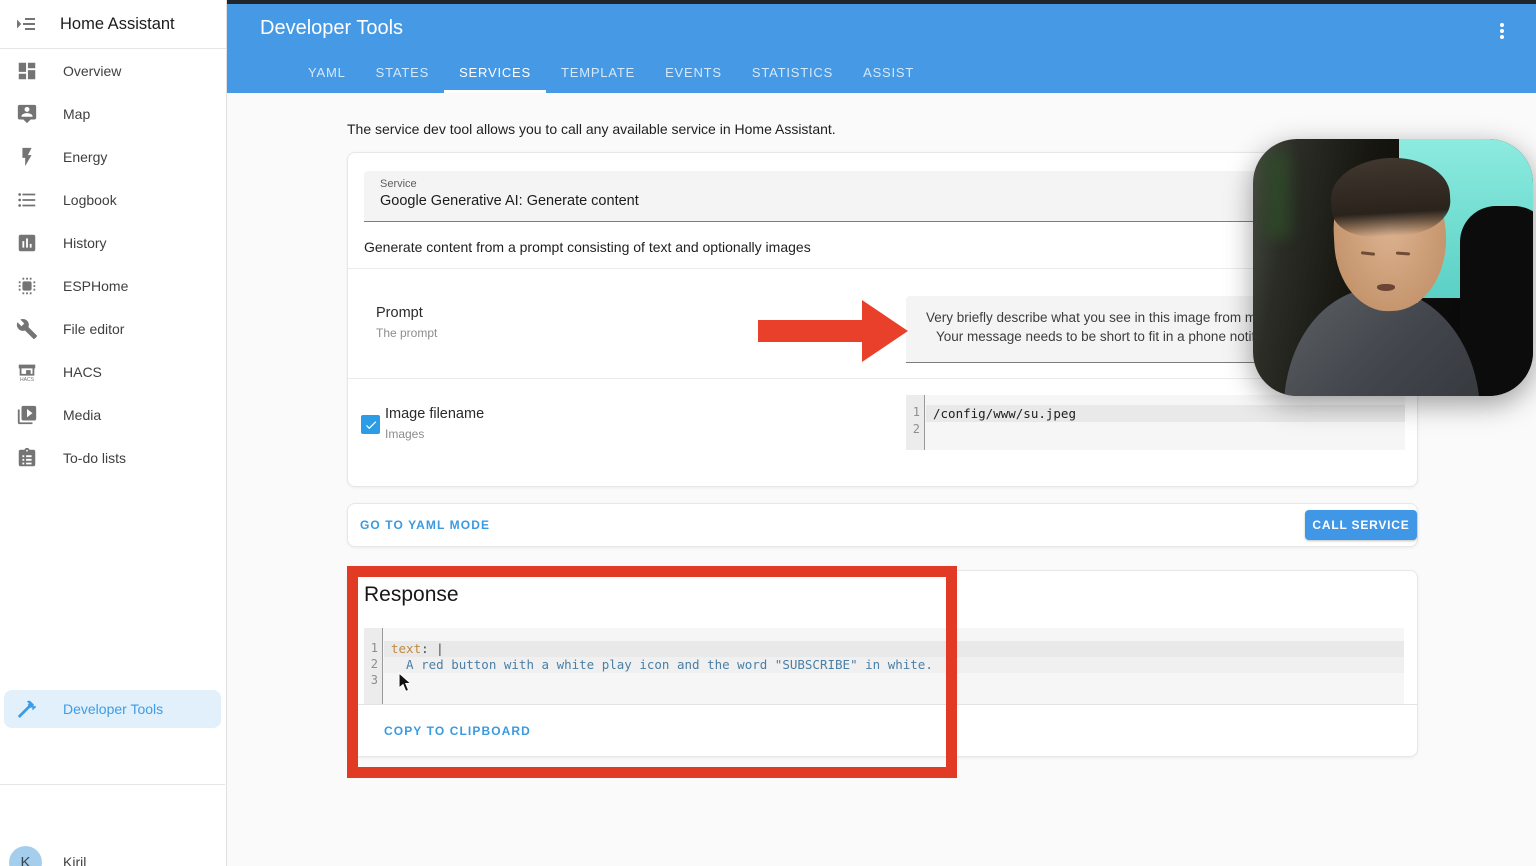 Image resolution: width=1536 pixels, height=866 pixels. Describe the element at coordinates (112, 784) in the screenshot. I see `sidebar-divider` at that location.